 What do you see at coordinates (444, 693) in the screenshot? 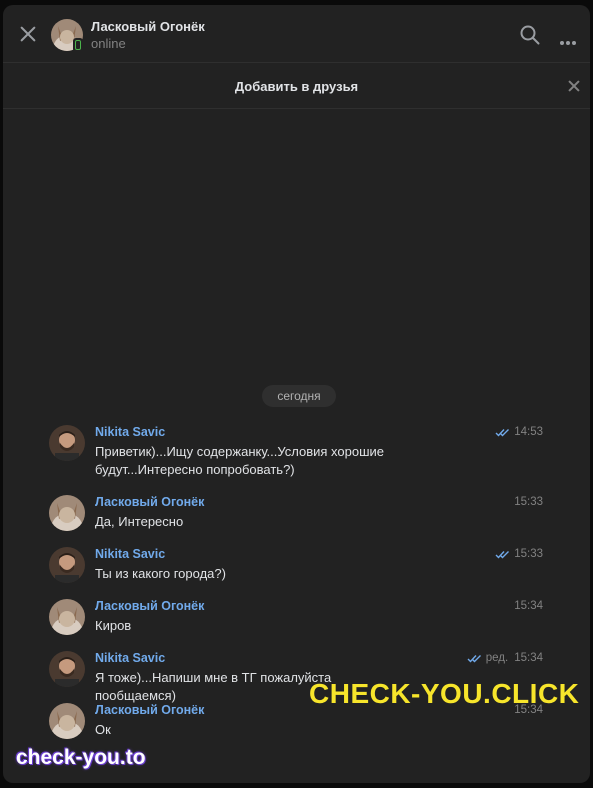
I see `watermark-large: CHECK-YOU.CLICK` at bounding box center [444, 693].